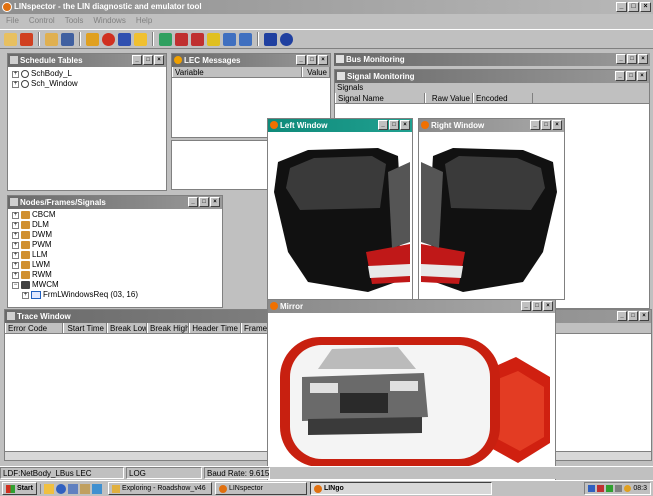 This screenshot has width=653, height=496. I want to click on col-encoded: Encoded, so click(503, 98).